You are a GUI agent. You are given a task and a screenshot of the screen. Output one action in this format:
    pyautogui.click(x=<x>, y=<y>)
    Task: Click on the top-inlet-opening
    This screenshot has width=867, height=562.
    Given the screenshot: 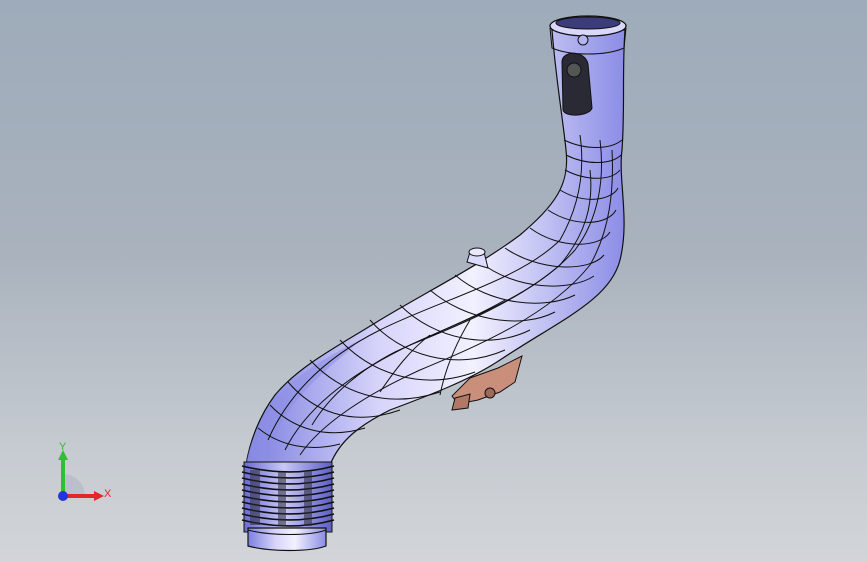 What is the action you would take?
    pyautogui.click(x=588, y=23)
    